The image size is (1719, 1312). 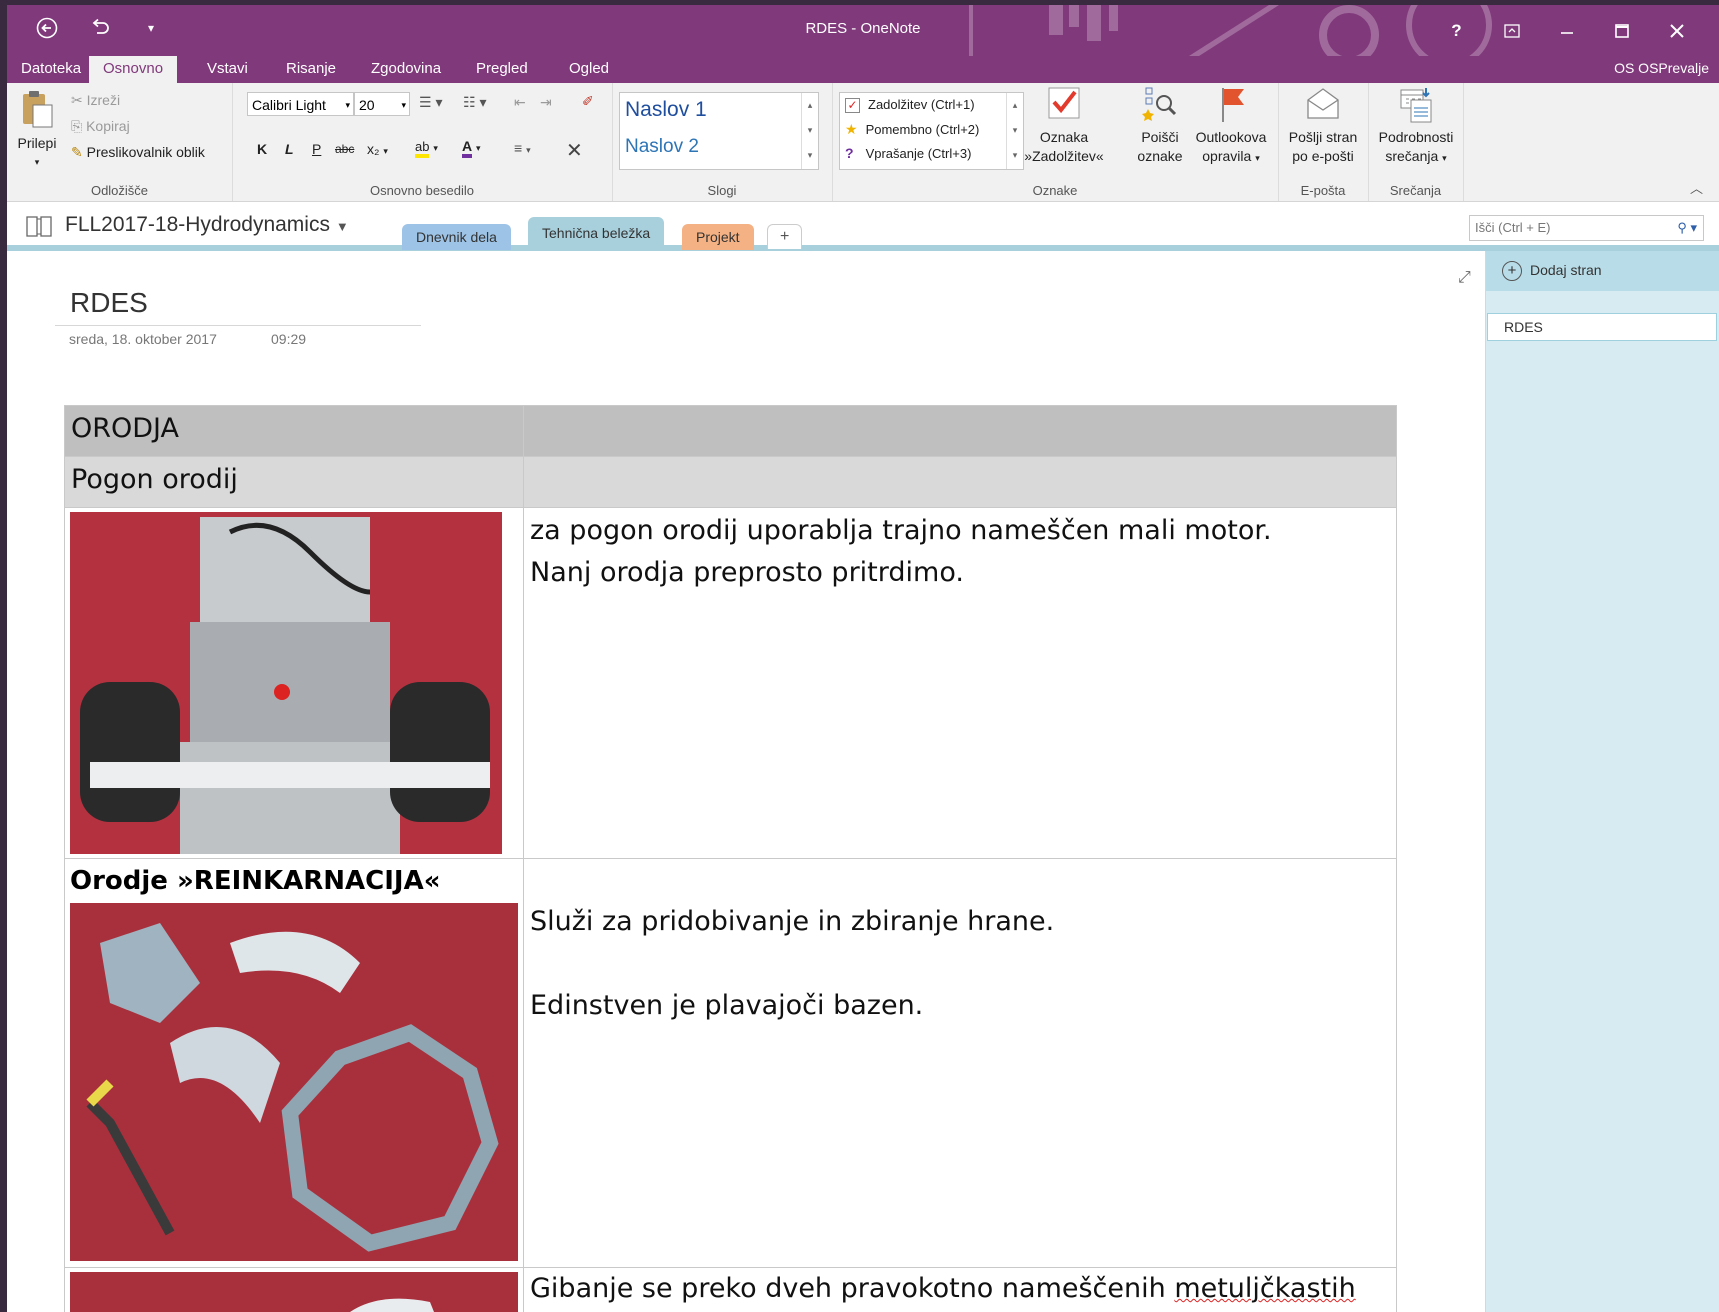 I want to click on section-tab-projekt: Projekt, so click(x=718, y=237).